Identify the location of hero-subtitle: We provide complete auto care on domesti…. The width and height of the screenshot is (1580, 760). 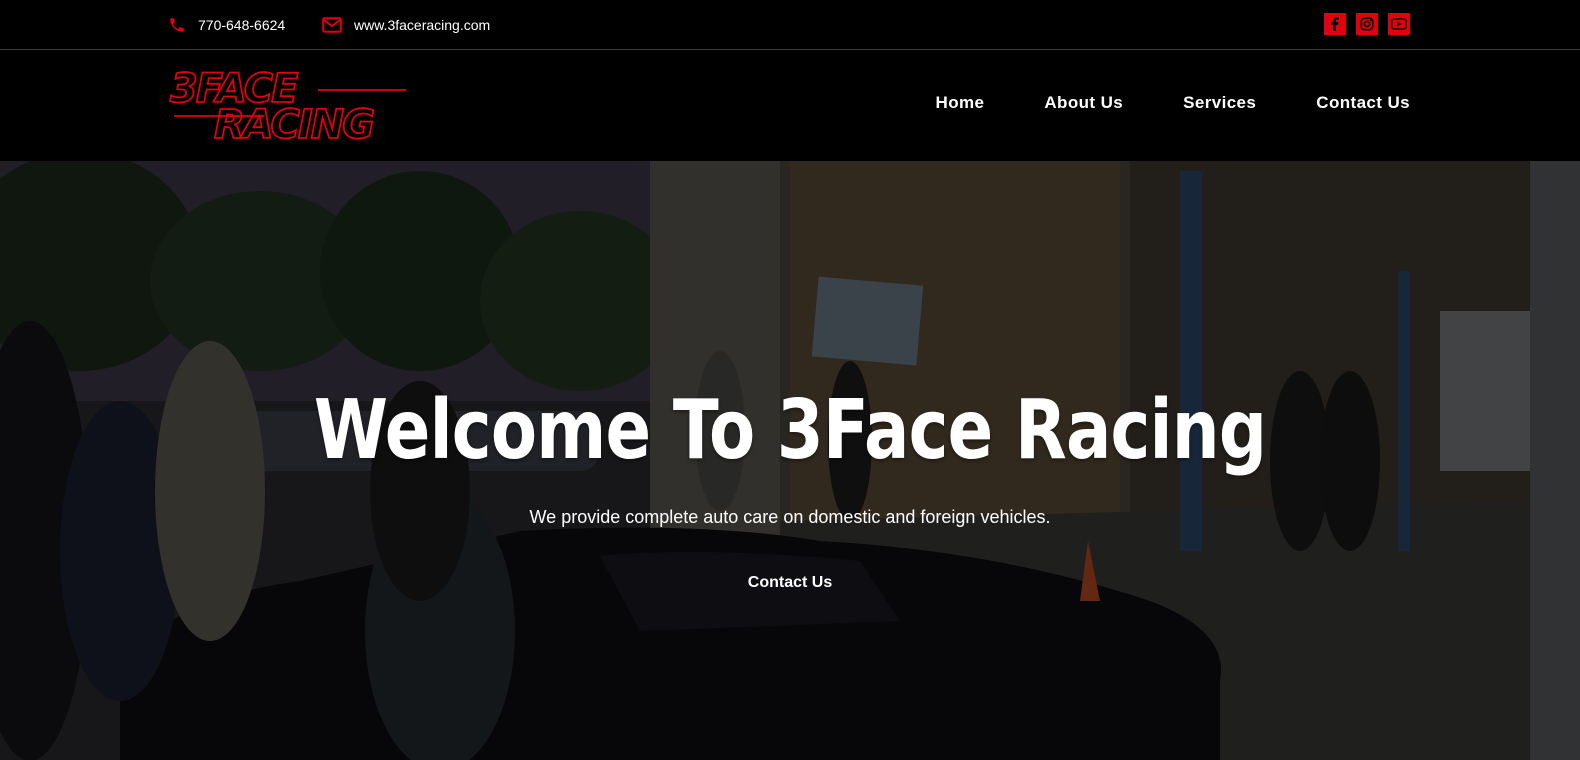
(790, 517).